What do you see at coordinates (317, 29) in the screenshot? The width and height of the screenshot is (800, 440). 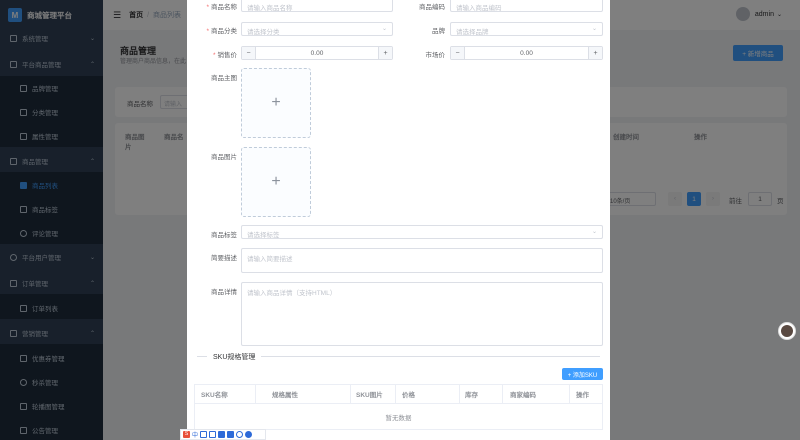 I see `category-select: 请选择分类 ⌄` at bounding box center [317, 29].